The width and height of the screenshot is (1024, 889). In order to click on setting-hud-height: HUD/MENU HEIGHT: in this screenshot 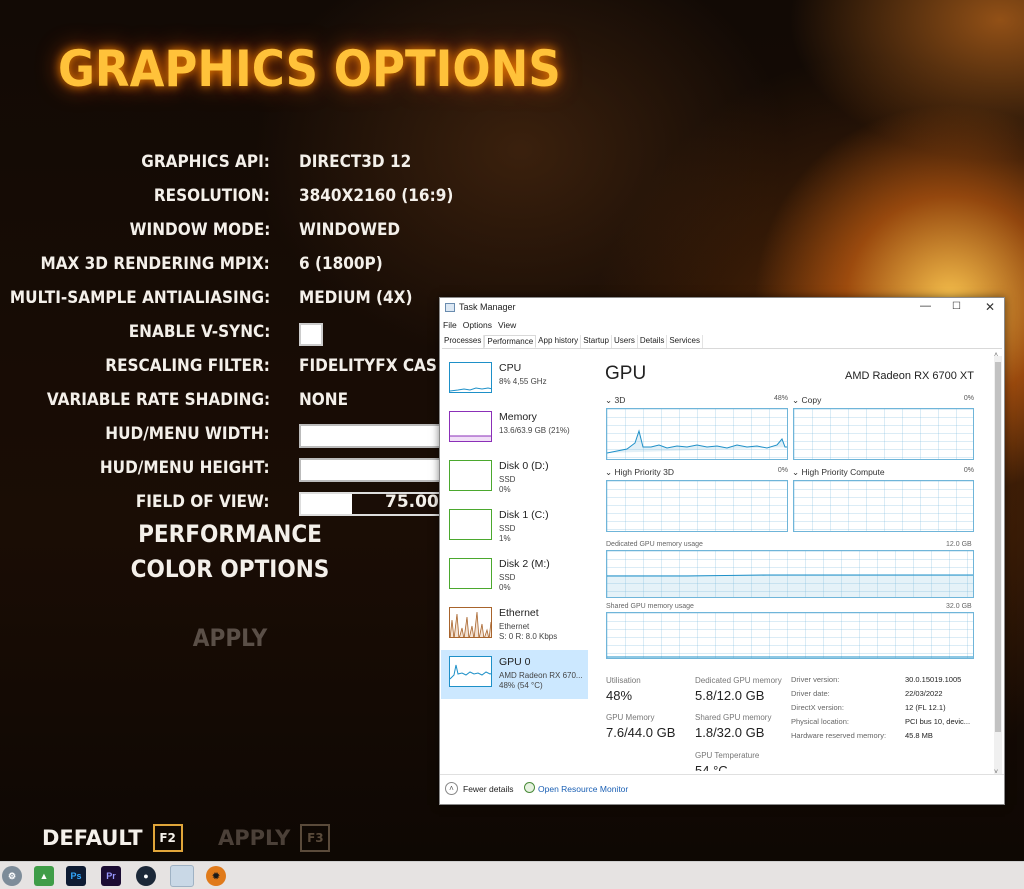, I will do `click(224, 471)`.